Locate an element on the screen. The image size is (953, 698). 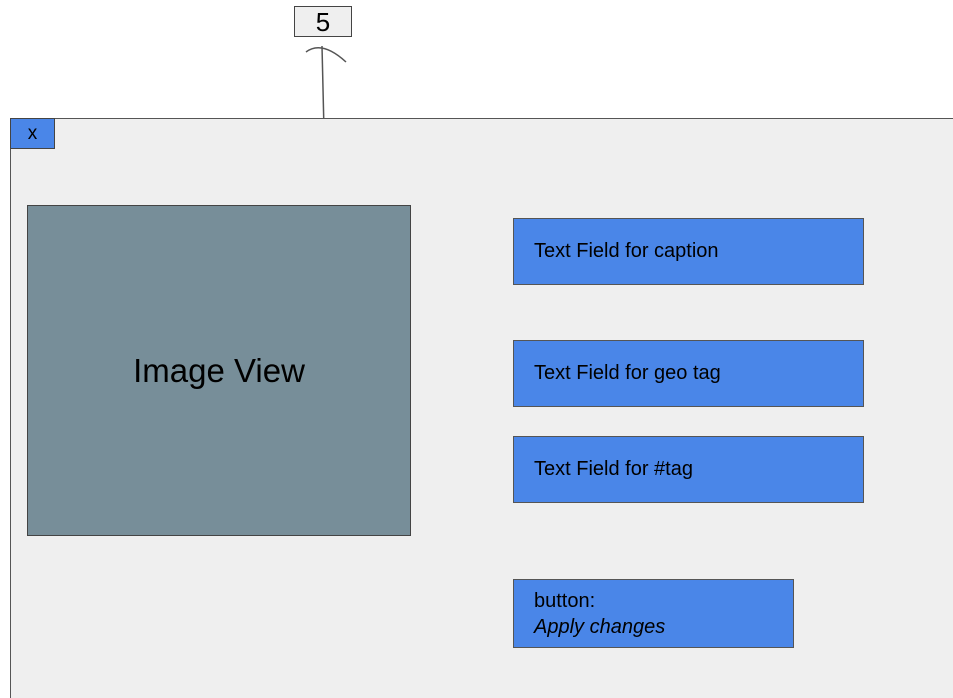
callout-number: 5 is located at coordinates (323, 21).